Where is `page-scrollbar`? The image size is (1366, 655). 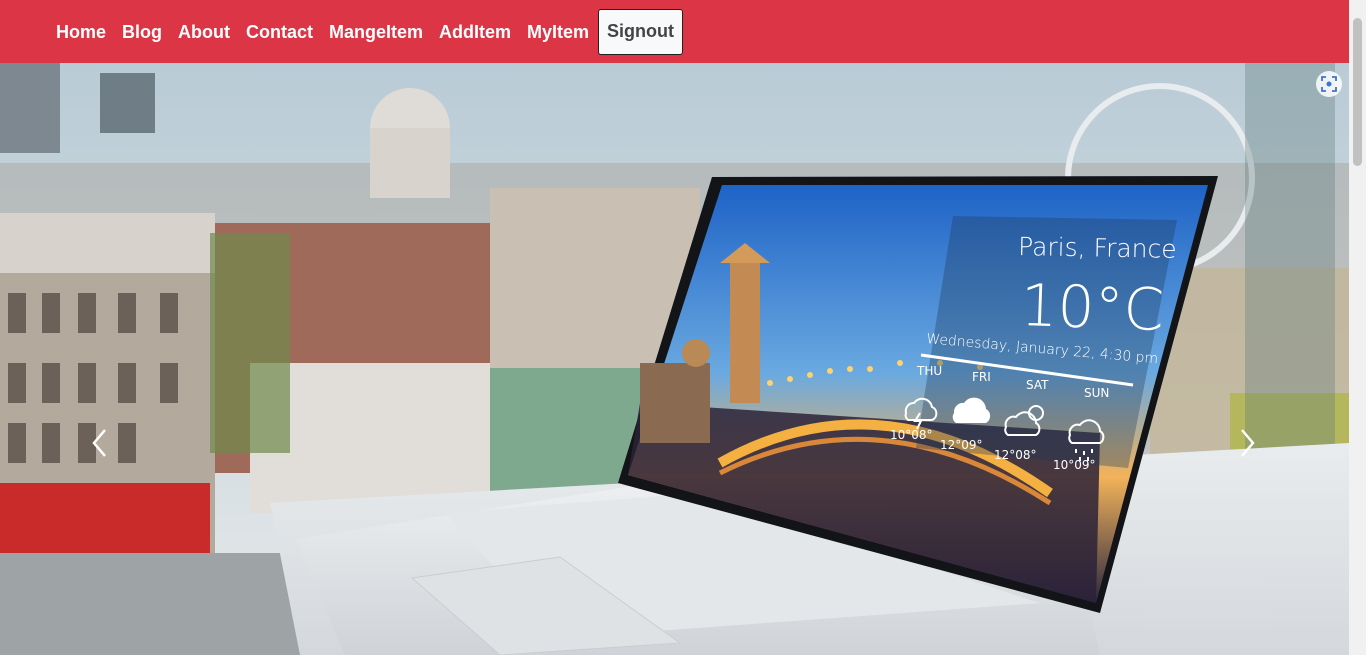 page-scrollbar is located at coordinates (1357, 327).